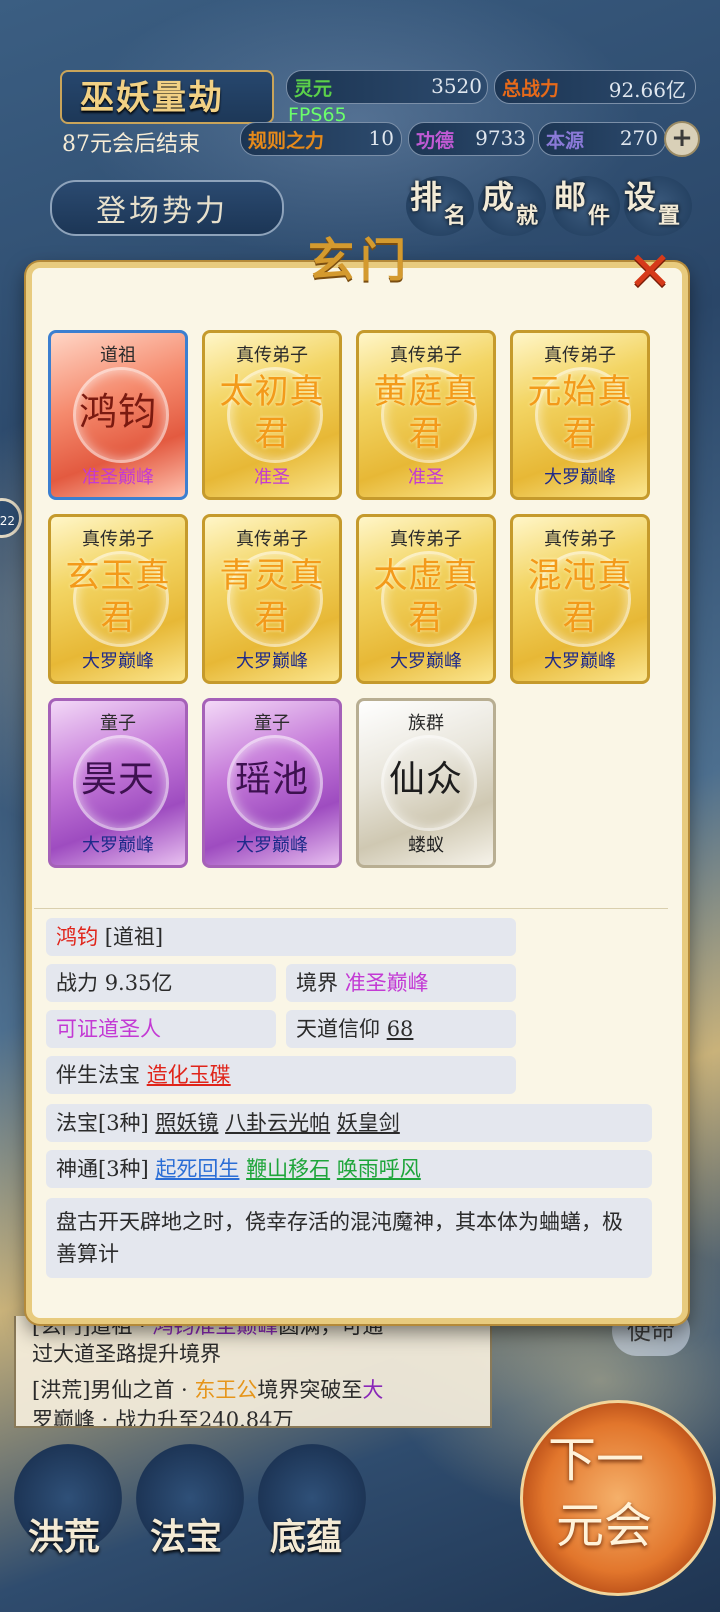 This screenshot has height=1612, width=720. I want to click on member-card: 真传弟子元始真君大罗巅峰, so click(580, 415).